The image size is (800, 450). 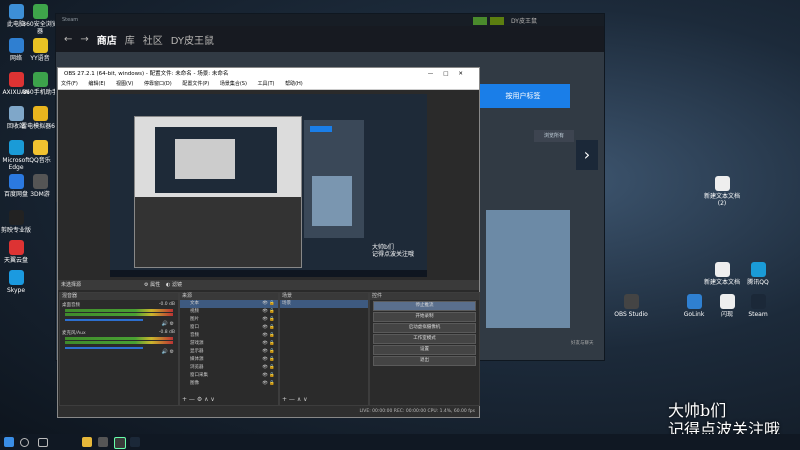 I want to click on browse-all-button: 浏览所有, so click(x=554, y=136).